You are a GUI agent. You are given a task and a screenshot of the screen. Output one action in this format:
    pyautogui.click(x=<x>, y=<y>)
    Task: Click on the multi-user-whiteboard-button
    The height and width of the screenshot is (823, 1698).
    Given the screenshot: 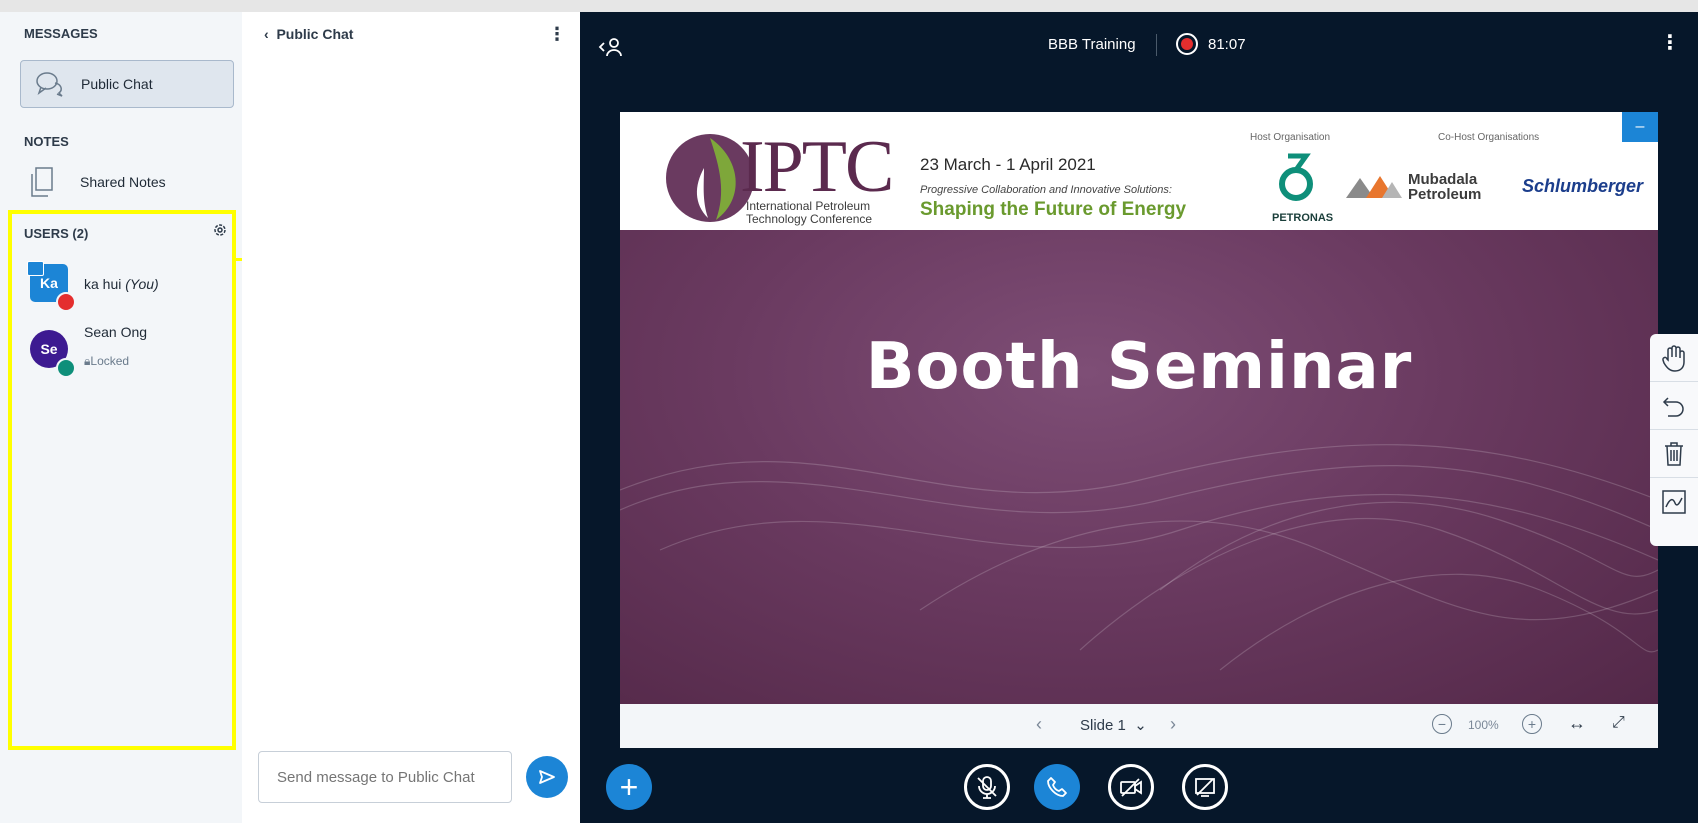 What is the action you would take?
    pyautogui.click(x=1674, y=502)
    